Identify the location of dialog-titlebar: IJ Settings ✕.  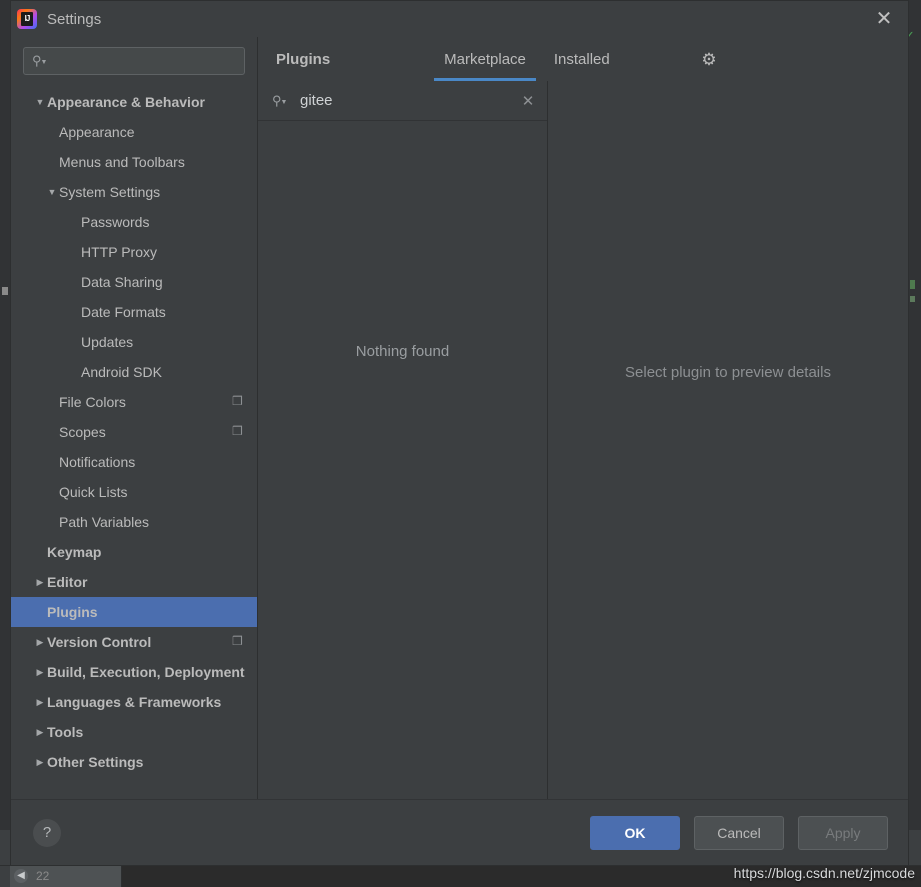
(459, 19).